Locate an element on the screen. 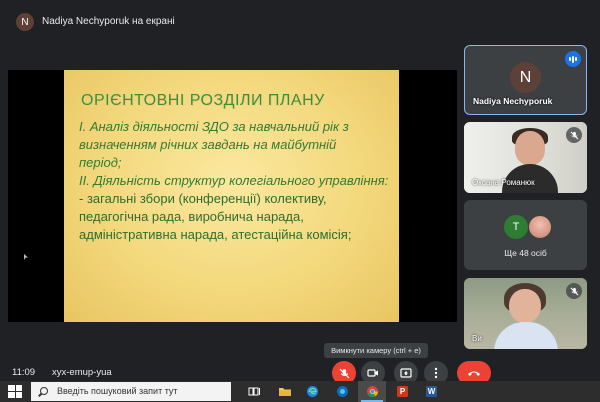 The width and height of the screenshot is (600, 402). word-letter: W is located at coordinates (431, 391).